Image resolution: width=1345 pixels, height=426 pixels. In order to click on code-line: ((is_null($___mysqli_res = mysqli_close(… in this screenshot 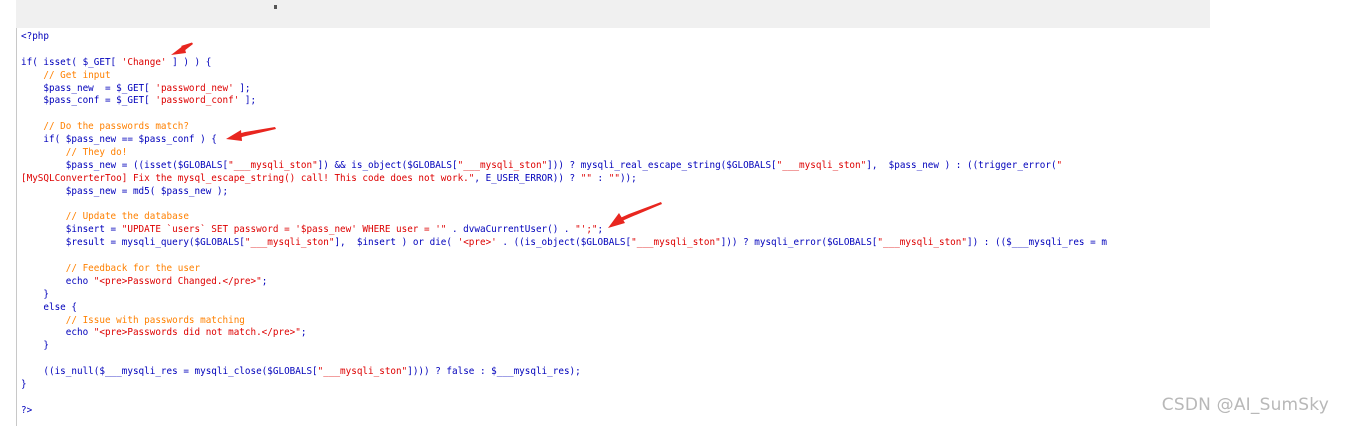, I will do `click(564, 372)`.